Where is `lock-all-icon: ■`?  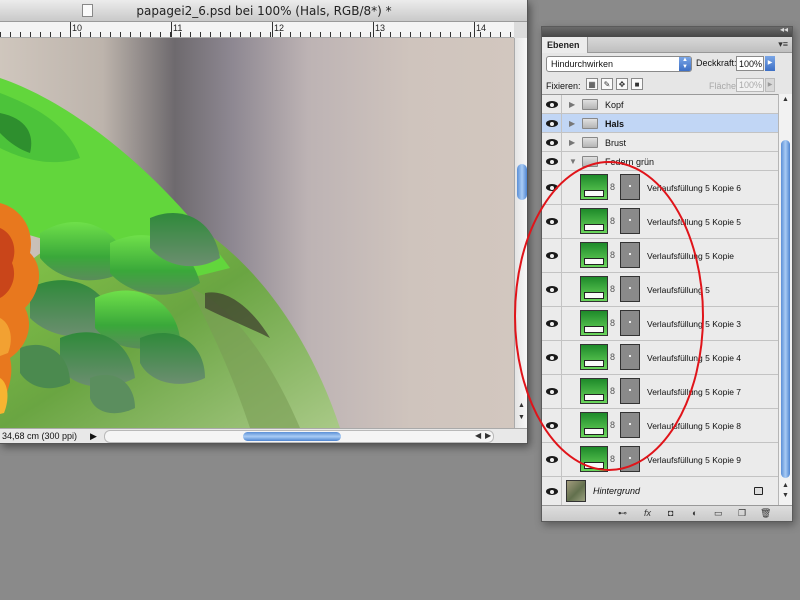 lock-all-icon: ■ is located at coordinates (637, 84).